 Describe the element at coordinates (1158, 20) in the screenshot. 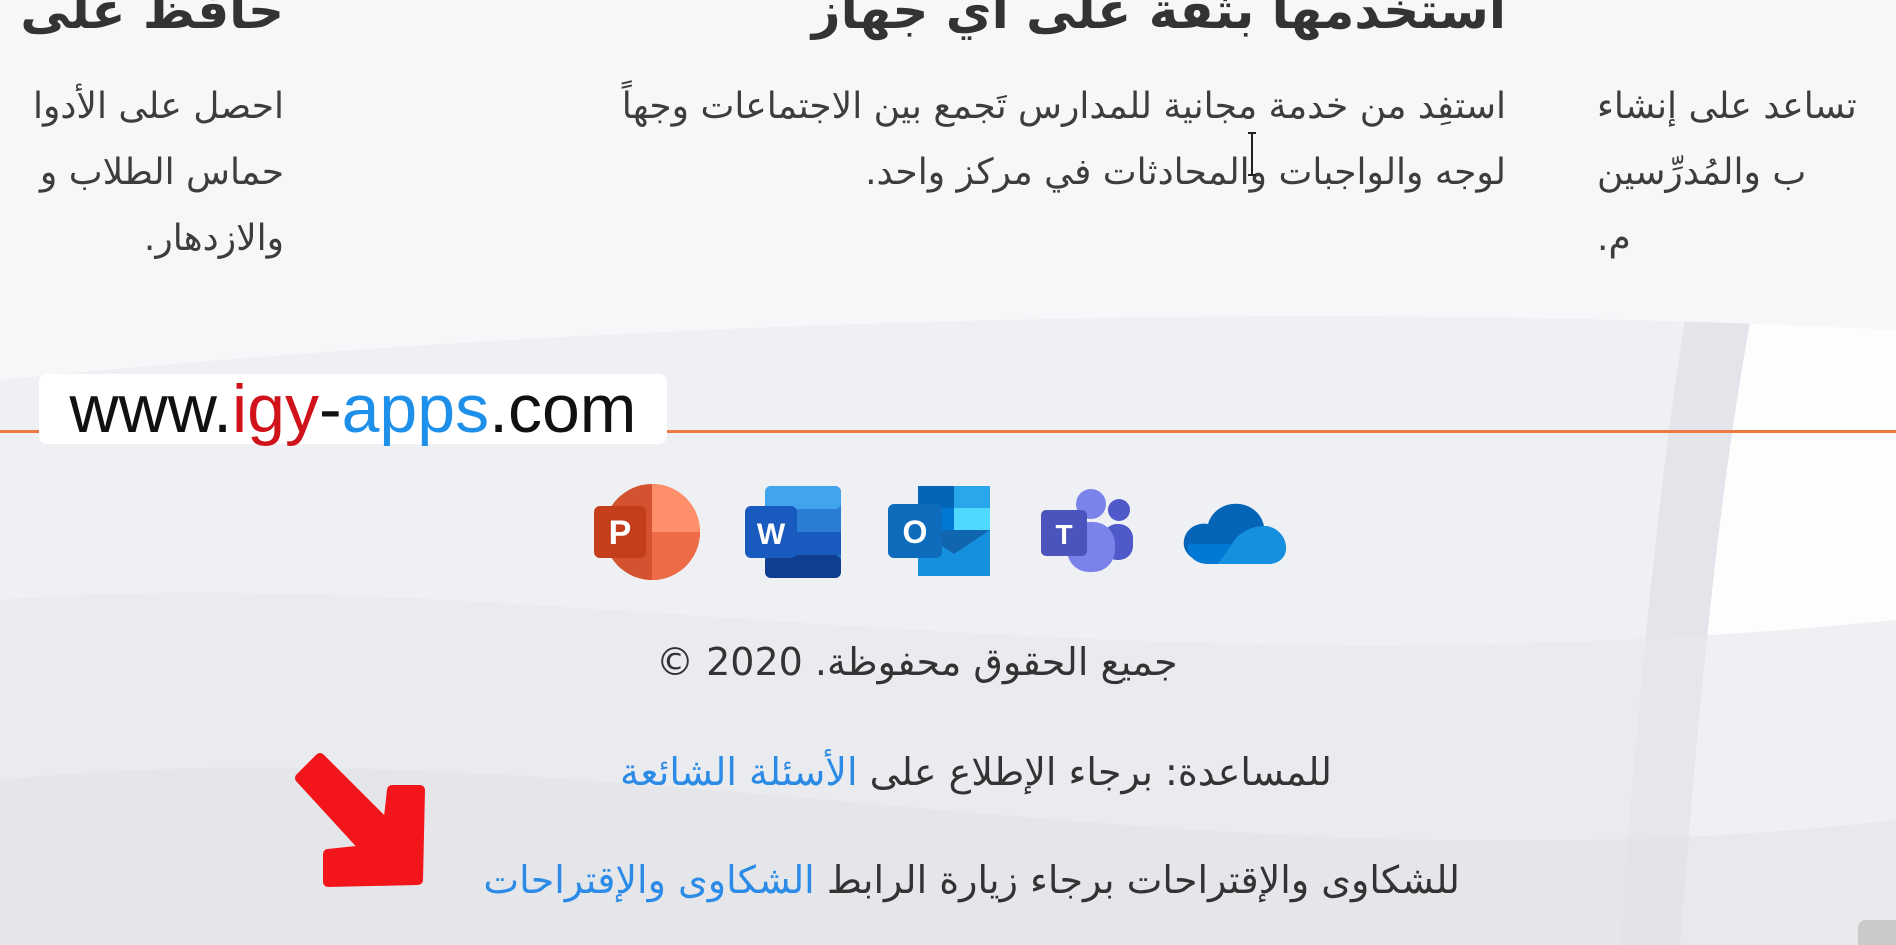

I see `center-section-heading: استخدمها بثقة على أي جهاز` at that location.